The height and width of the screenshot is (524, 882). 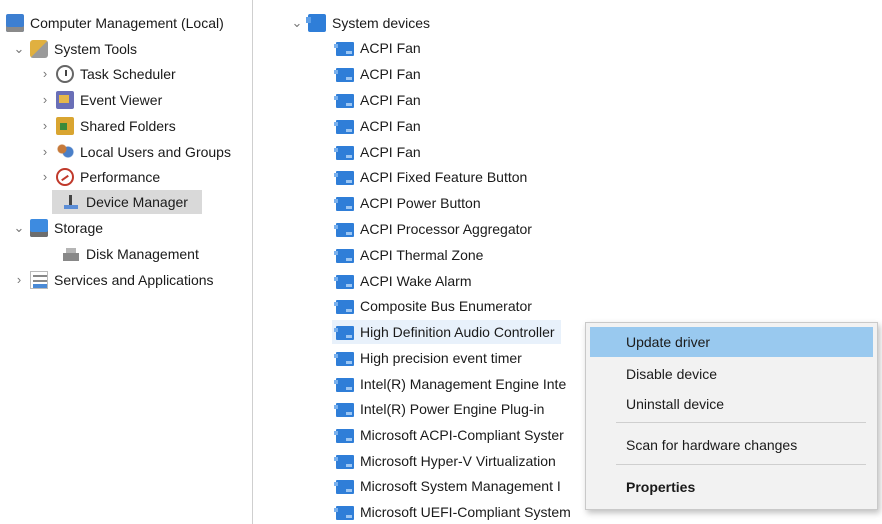 What do you see at coordinates (39, 49) in the screenshot?
I see `system-tools-icon` at bounding box center [39, 49].